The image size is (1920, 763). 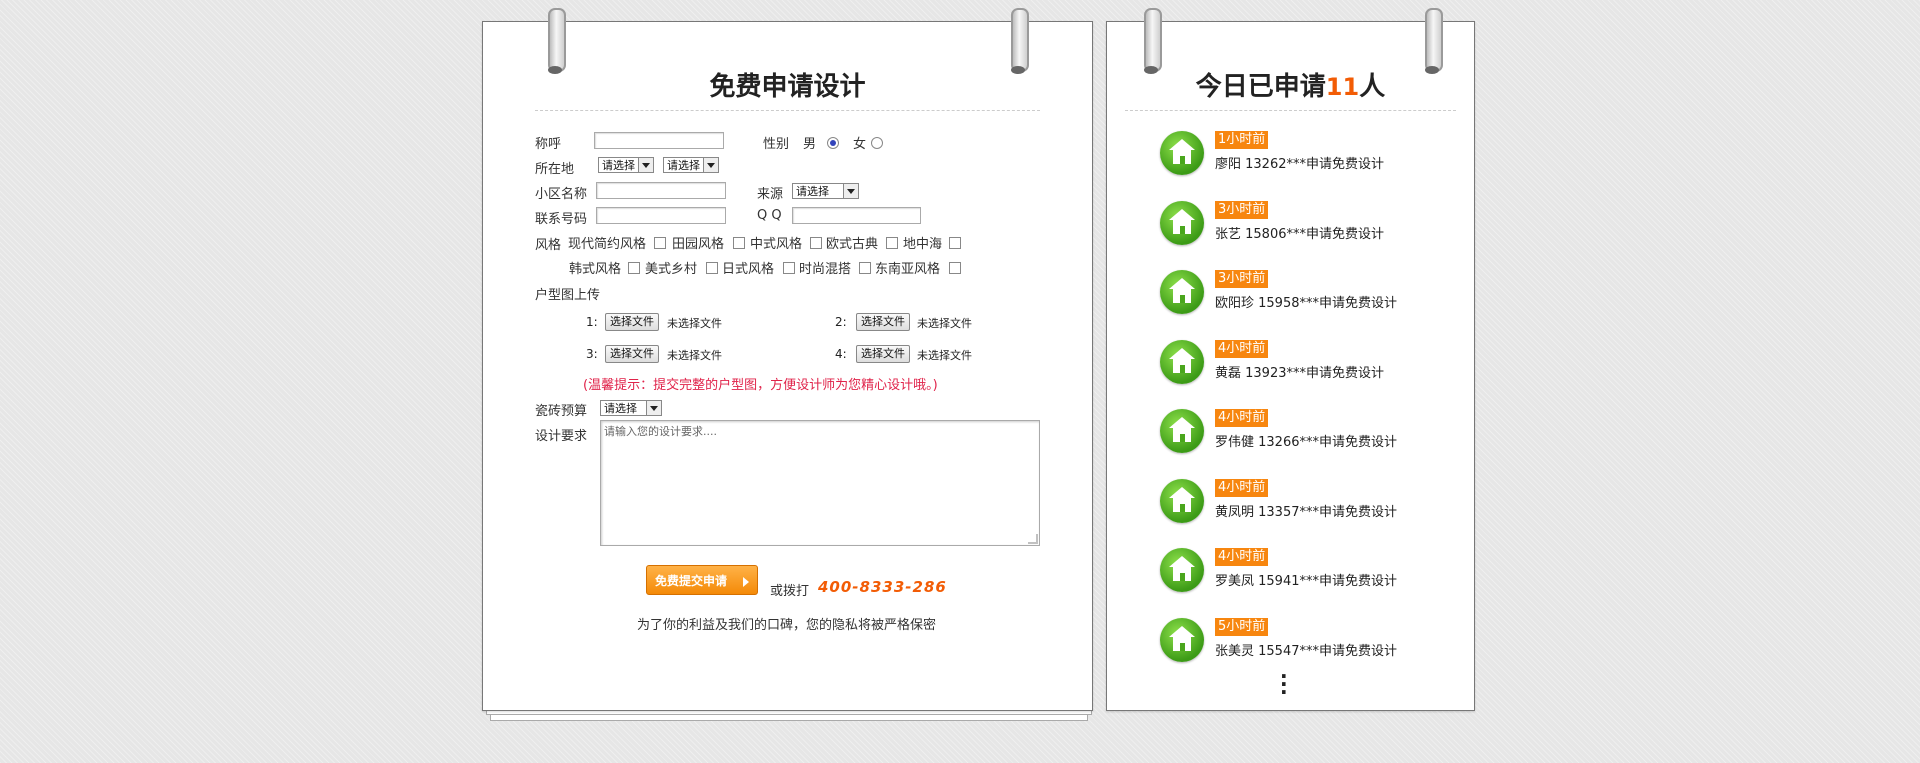 I want to click on style-option-label: 美式乡村, so click(x=671, y=269).